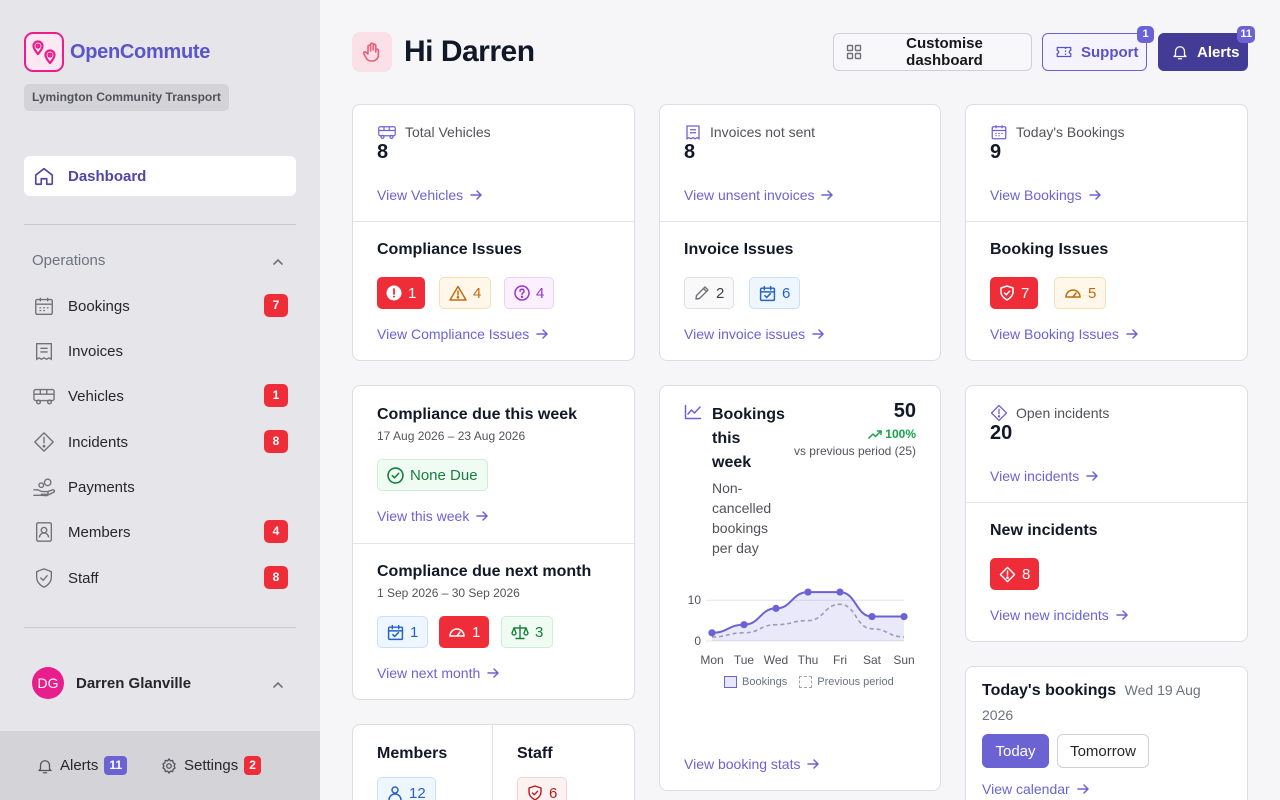 The image size is (1280, 800). I want to click on new-incidents-chip: 8, so click(1015, 574).